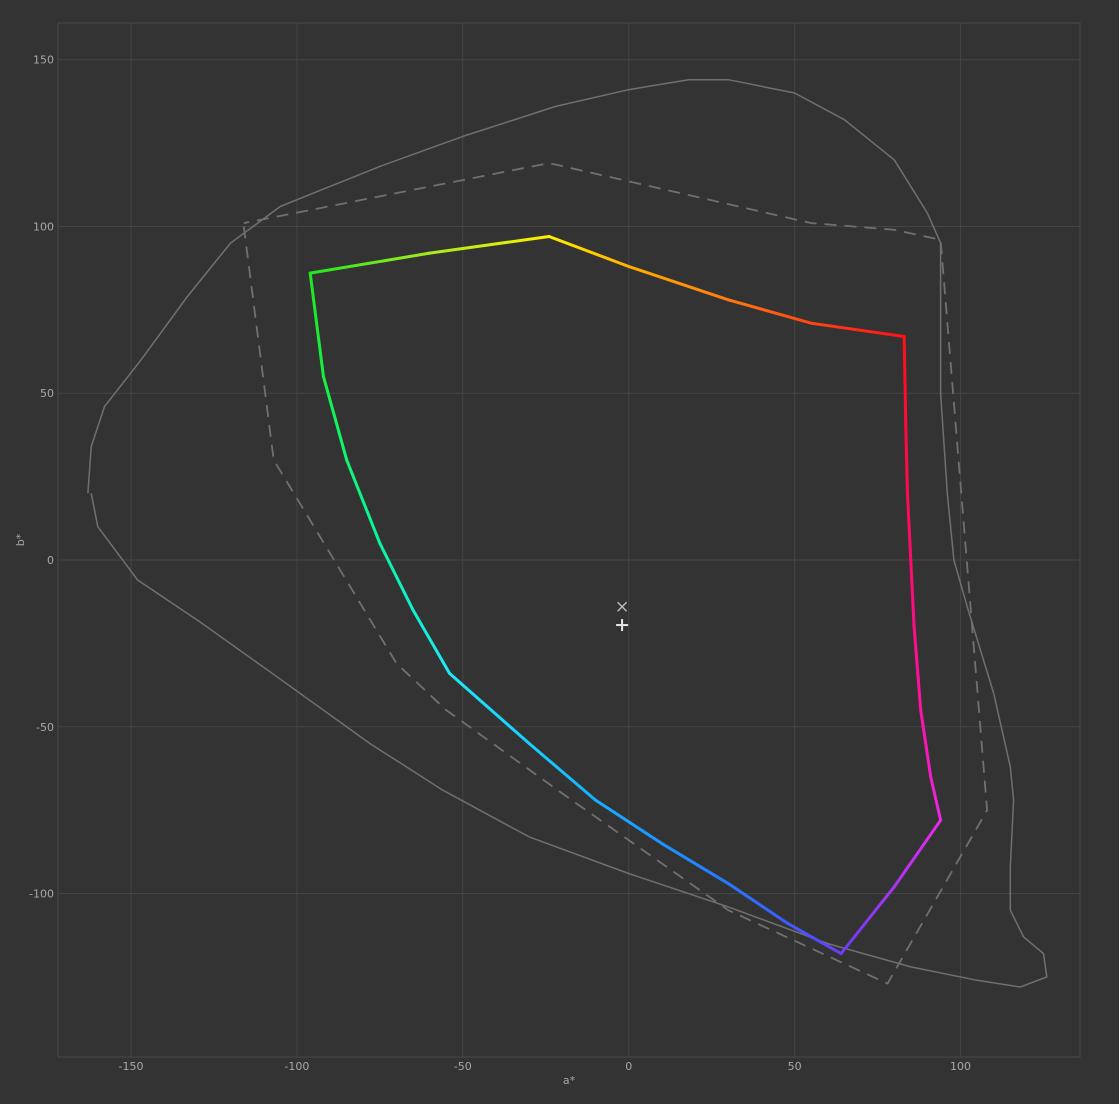 Image resolution: width=1119 pixels, height=1104 pixels. I want to click on y-tick-label: -100, so click(41, 894).